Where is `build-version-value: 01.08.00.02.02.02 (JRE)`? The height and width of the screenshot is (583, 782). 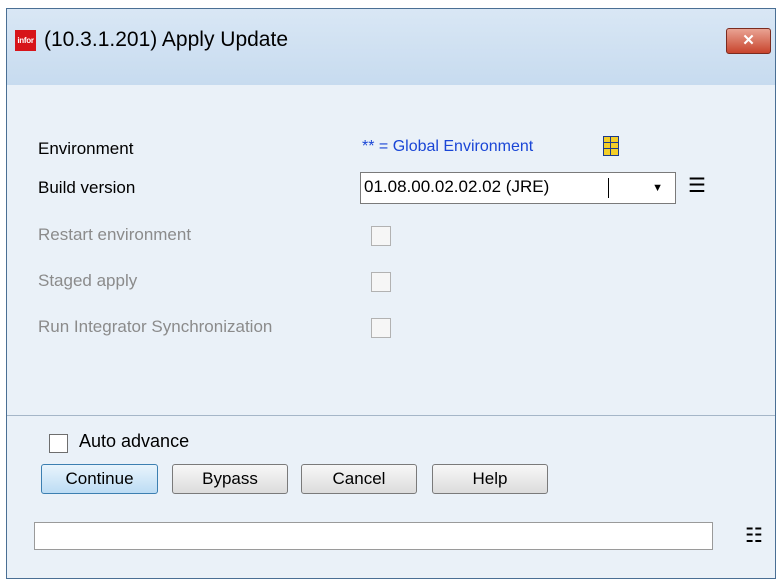 build-version-value: 01.08.00.02.02.02 (JRE) is located at coordinates (456, 187).